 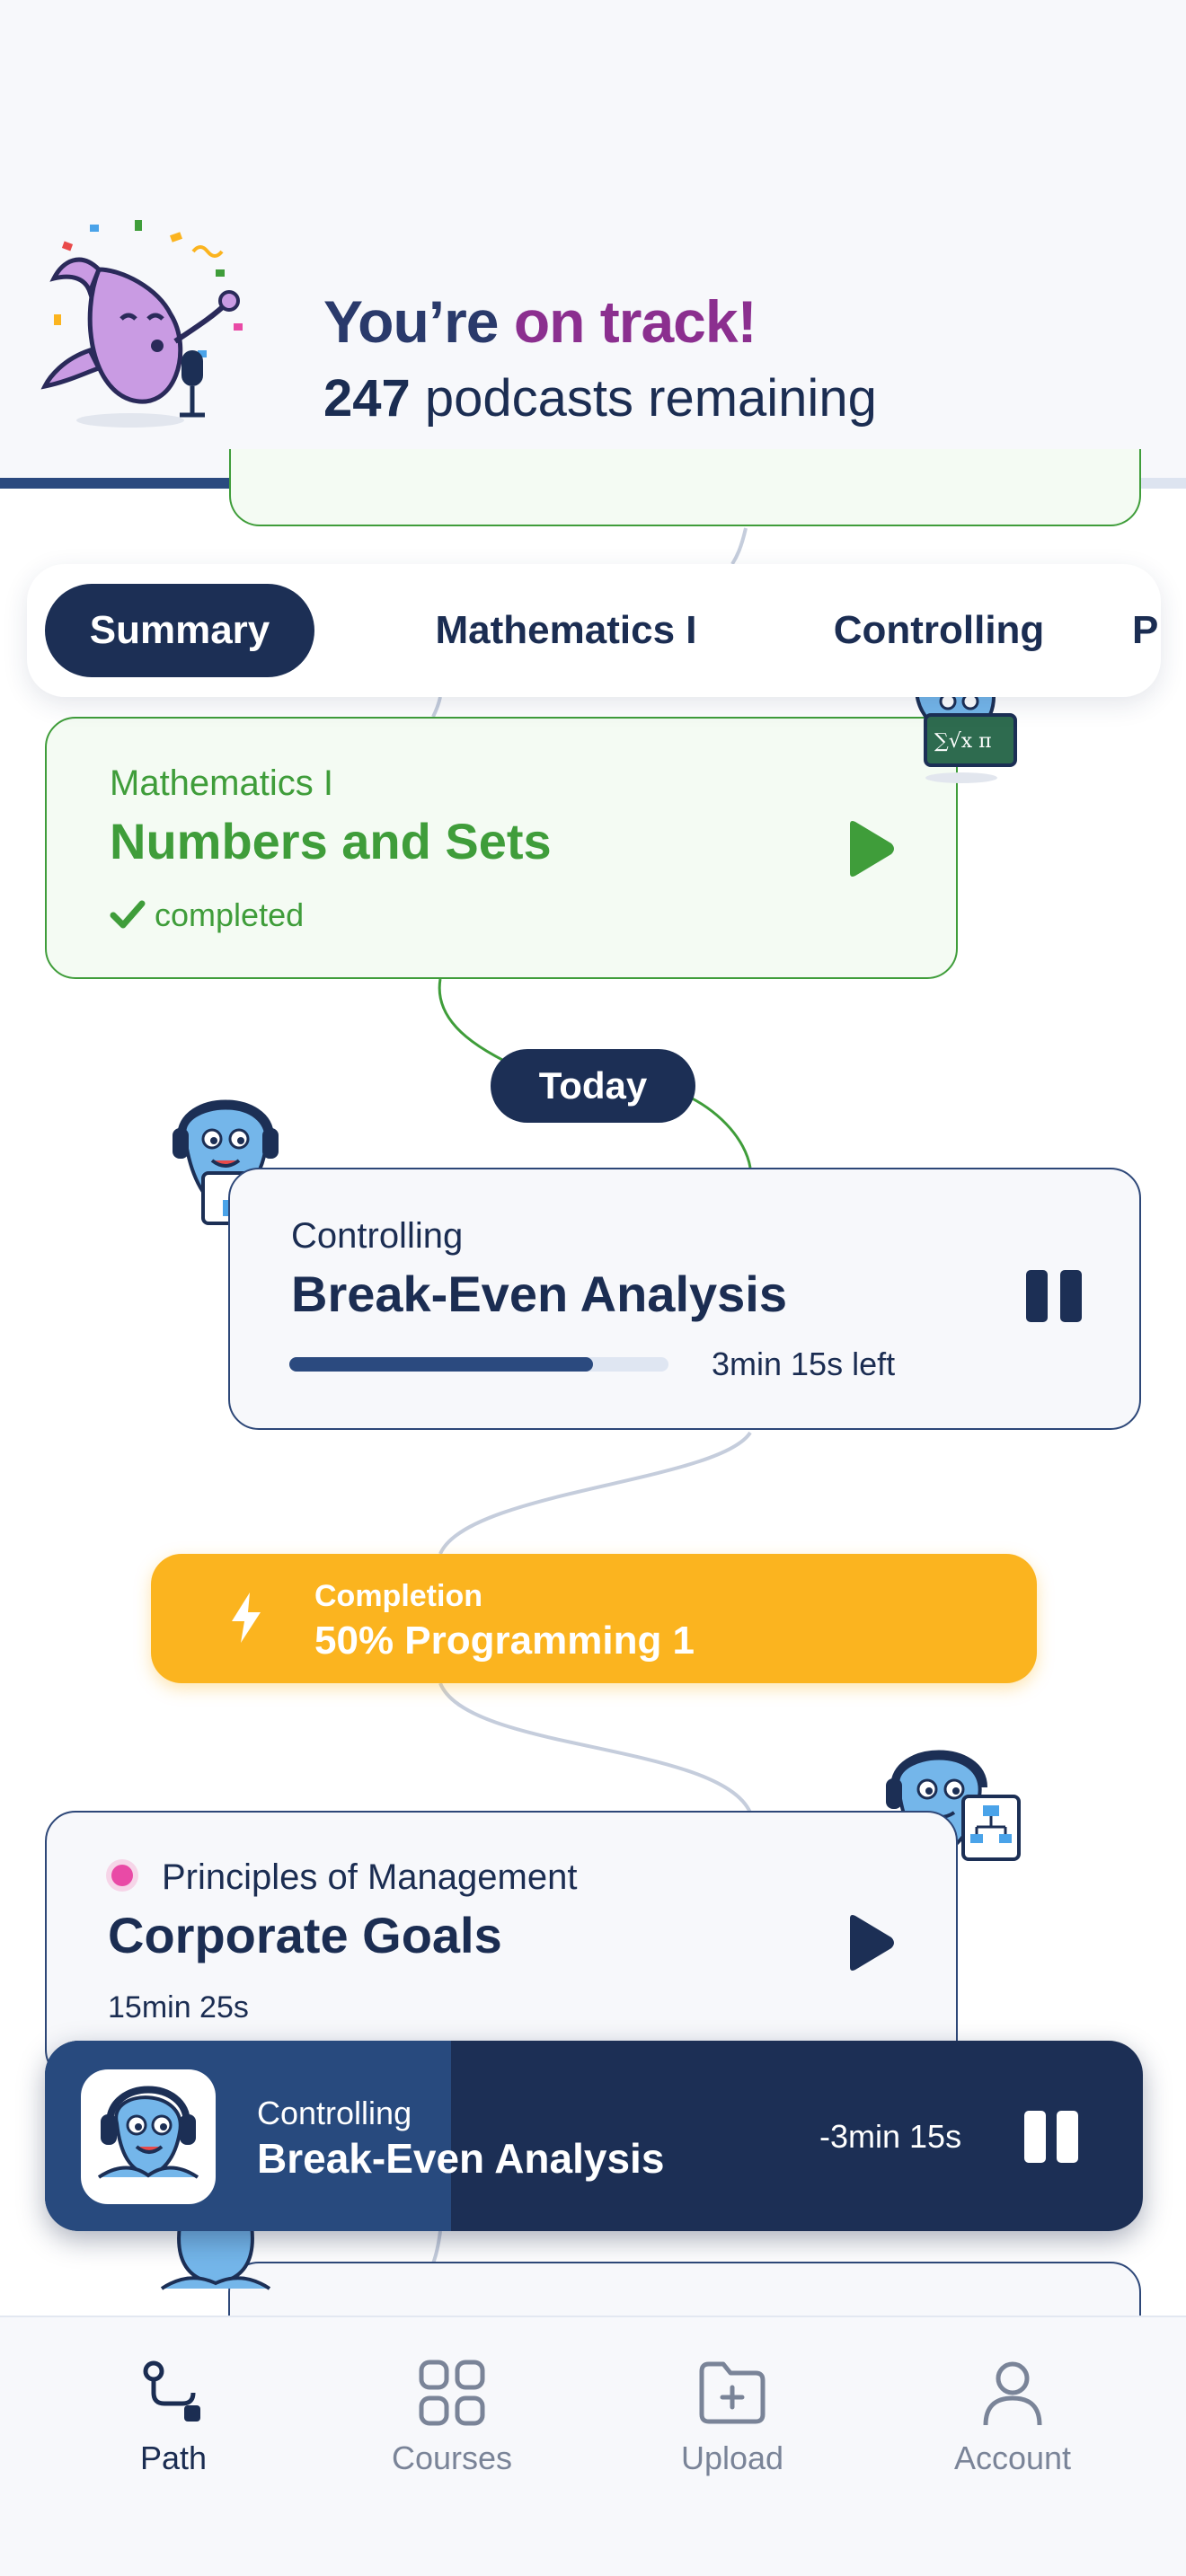 What do you see at coordinates (635, 321) in the screenshot?
I see `status-title-accent: on track!` at bounding box center [635, 321].